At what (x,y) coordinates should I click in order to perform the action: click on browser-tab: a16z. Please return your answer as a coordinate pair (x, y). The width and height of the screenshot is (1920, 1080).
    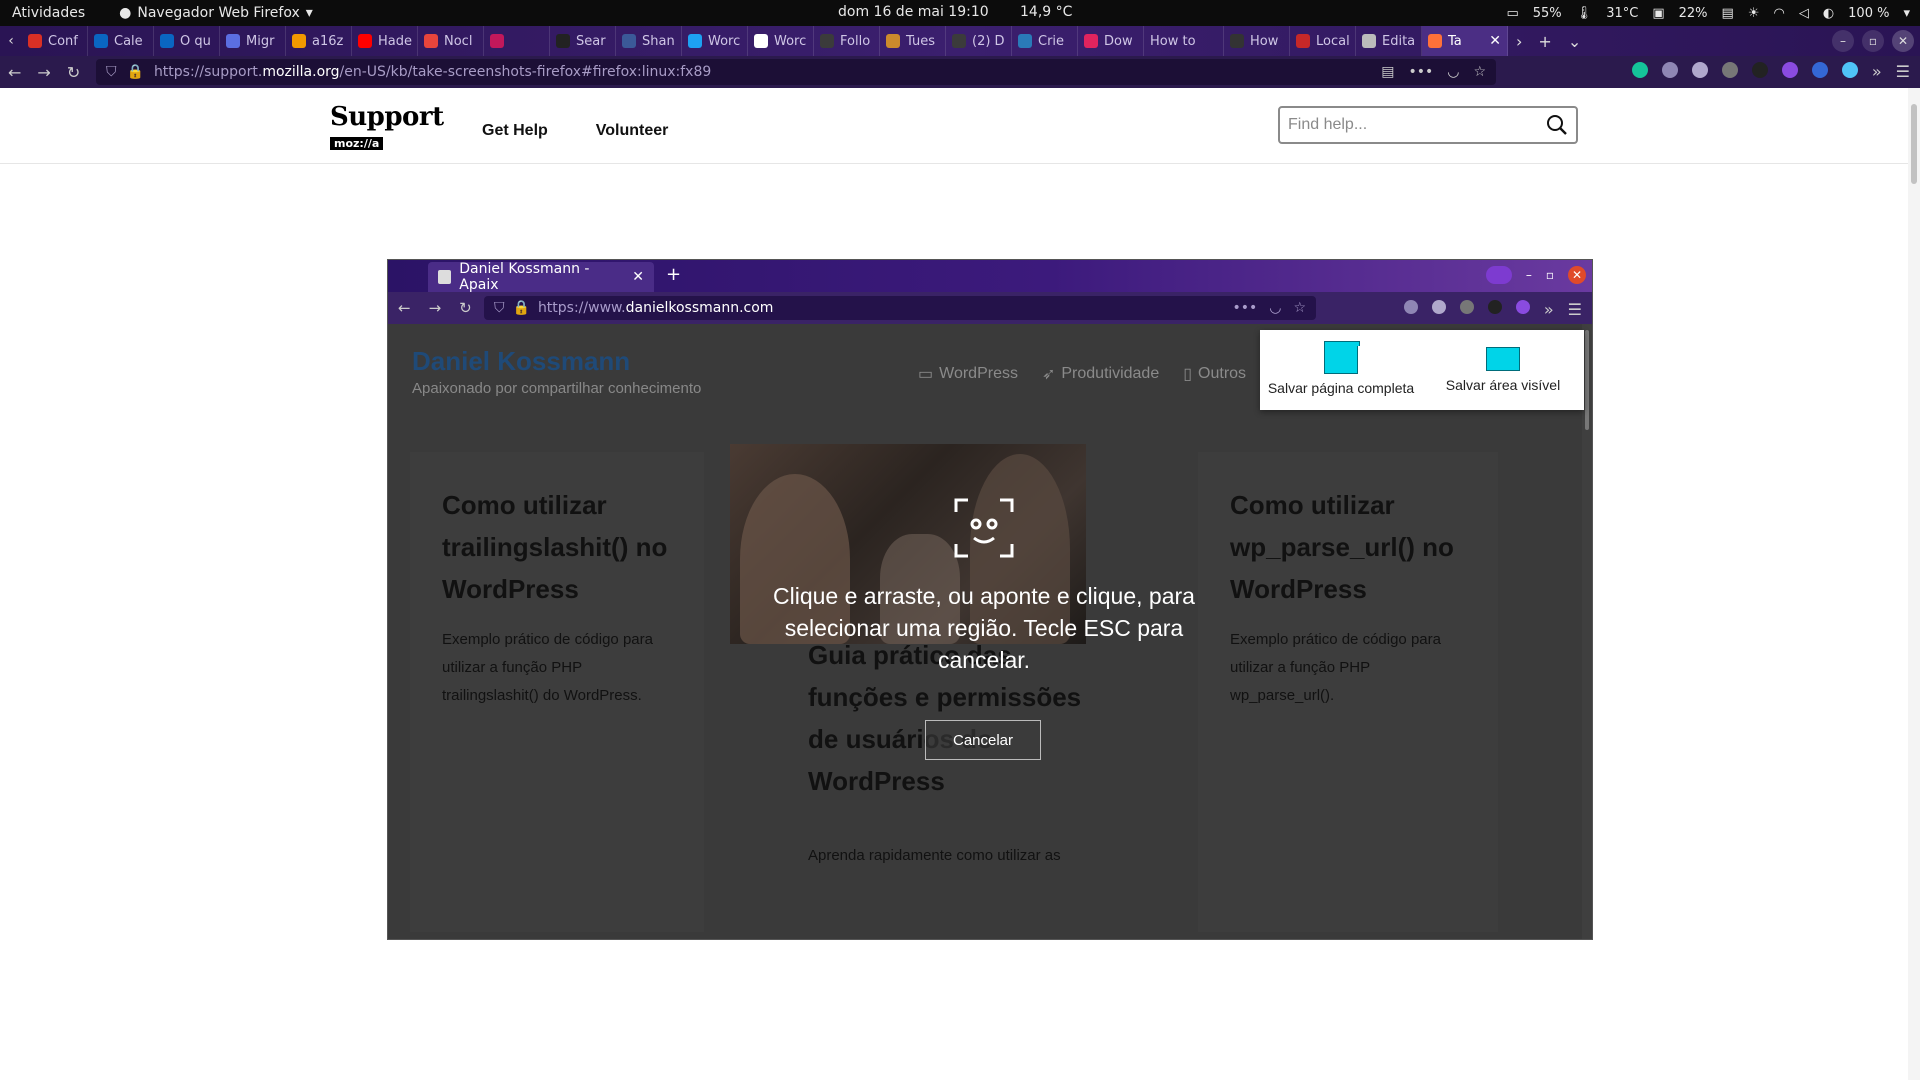
    Looking at the image, I should click on (319, 41).